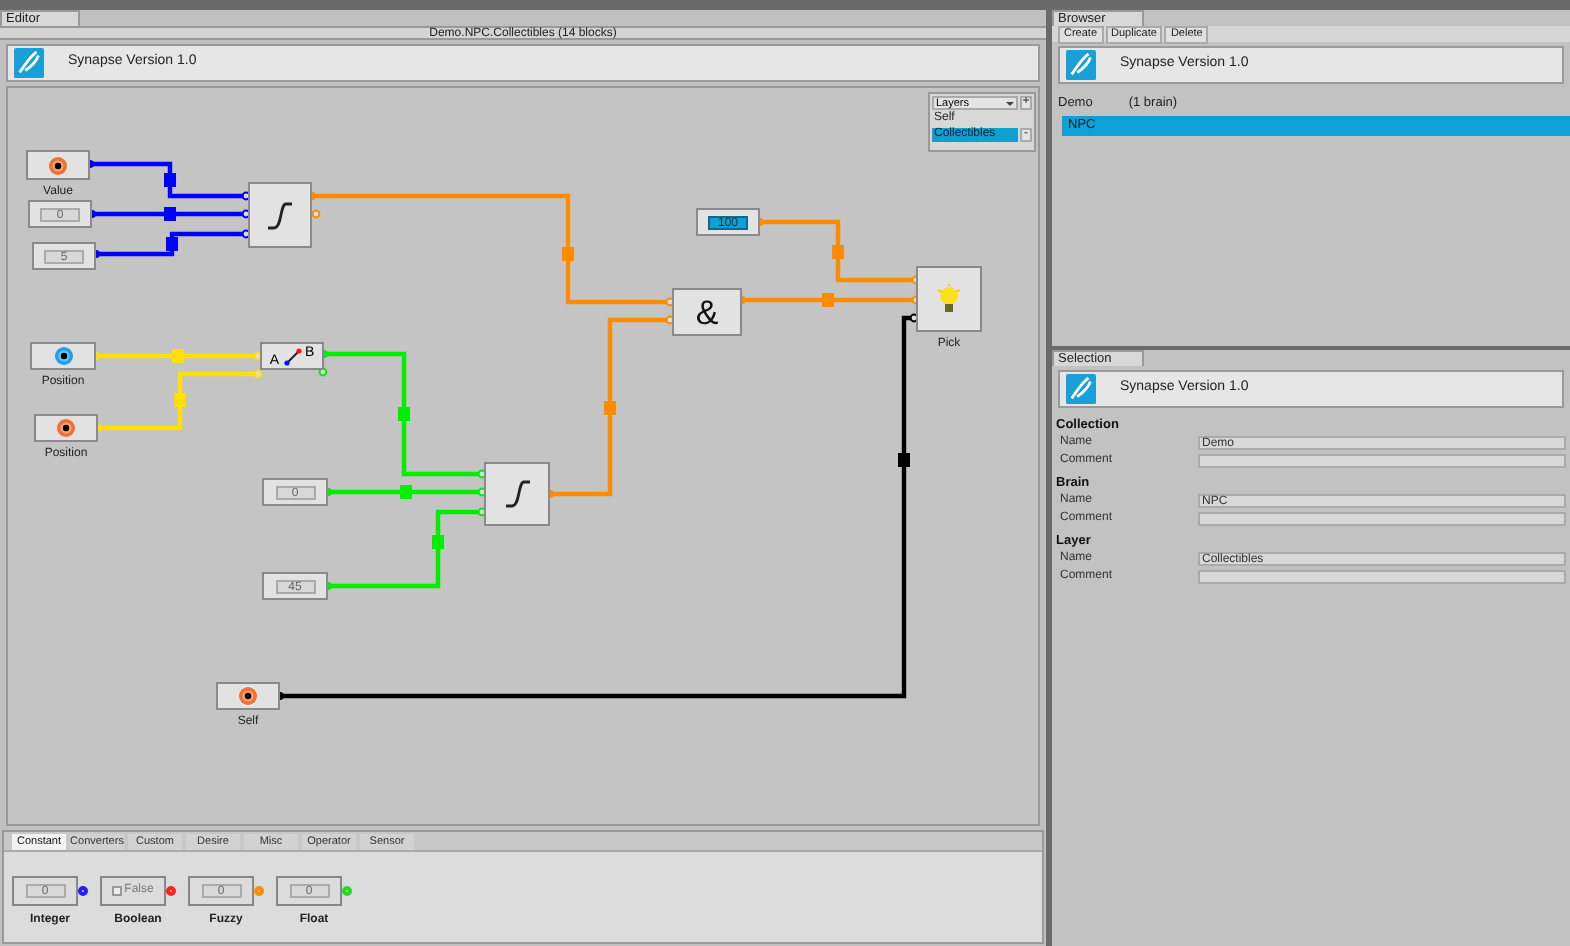 Image resolution: width=1570 pixels, height=946 pixels. I want to click on light-node, so click(949, 299).